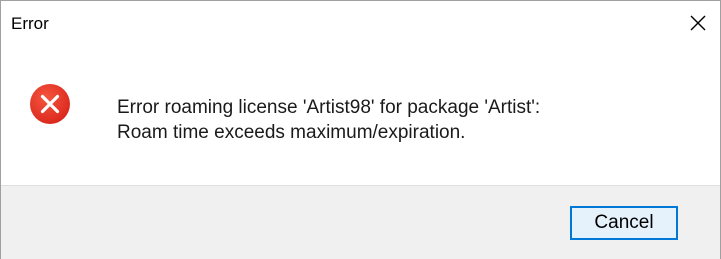 This screenshot has width=721, height=259. I want to click on close-icon, so click(698, 23).